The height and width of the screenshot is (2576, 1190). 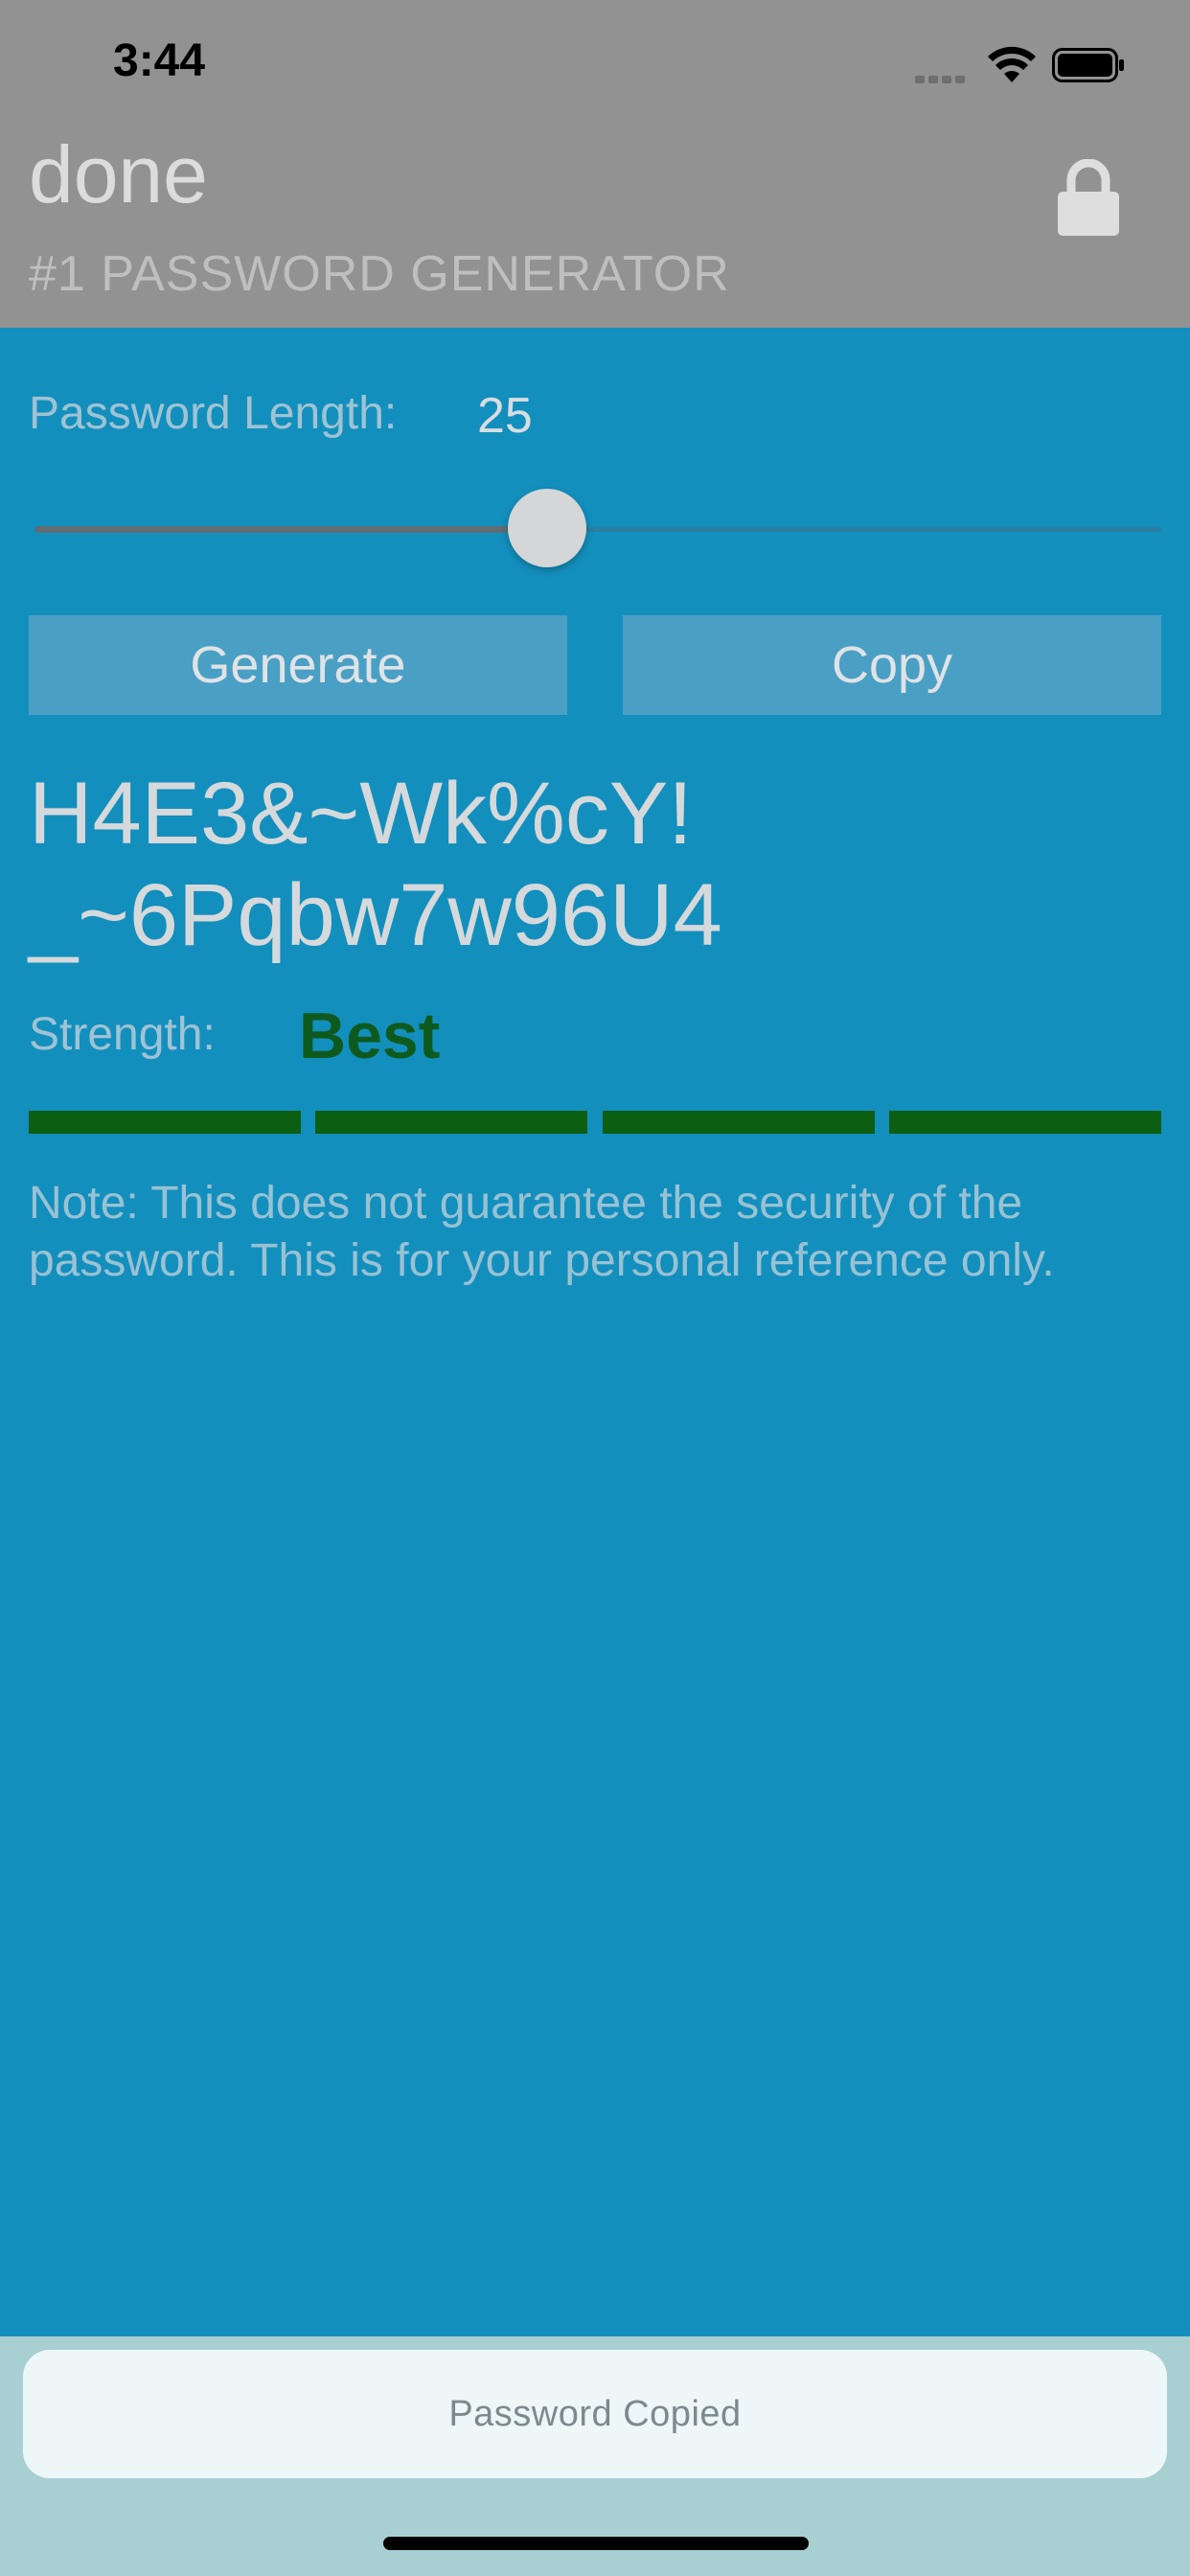 I want to click on strength-label: Strength:, so click(x=123, y=1034).